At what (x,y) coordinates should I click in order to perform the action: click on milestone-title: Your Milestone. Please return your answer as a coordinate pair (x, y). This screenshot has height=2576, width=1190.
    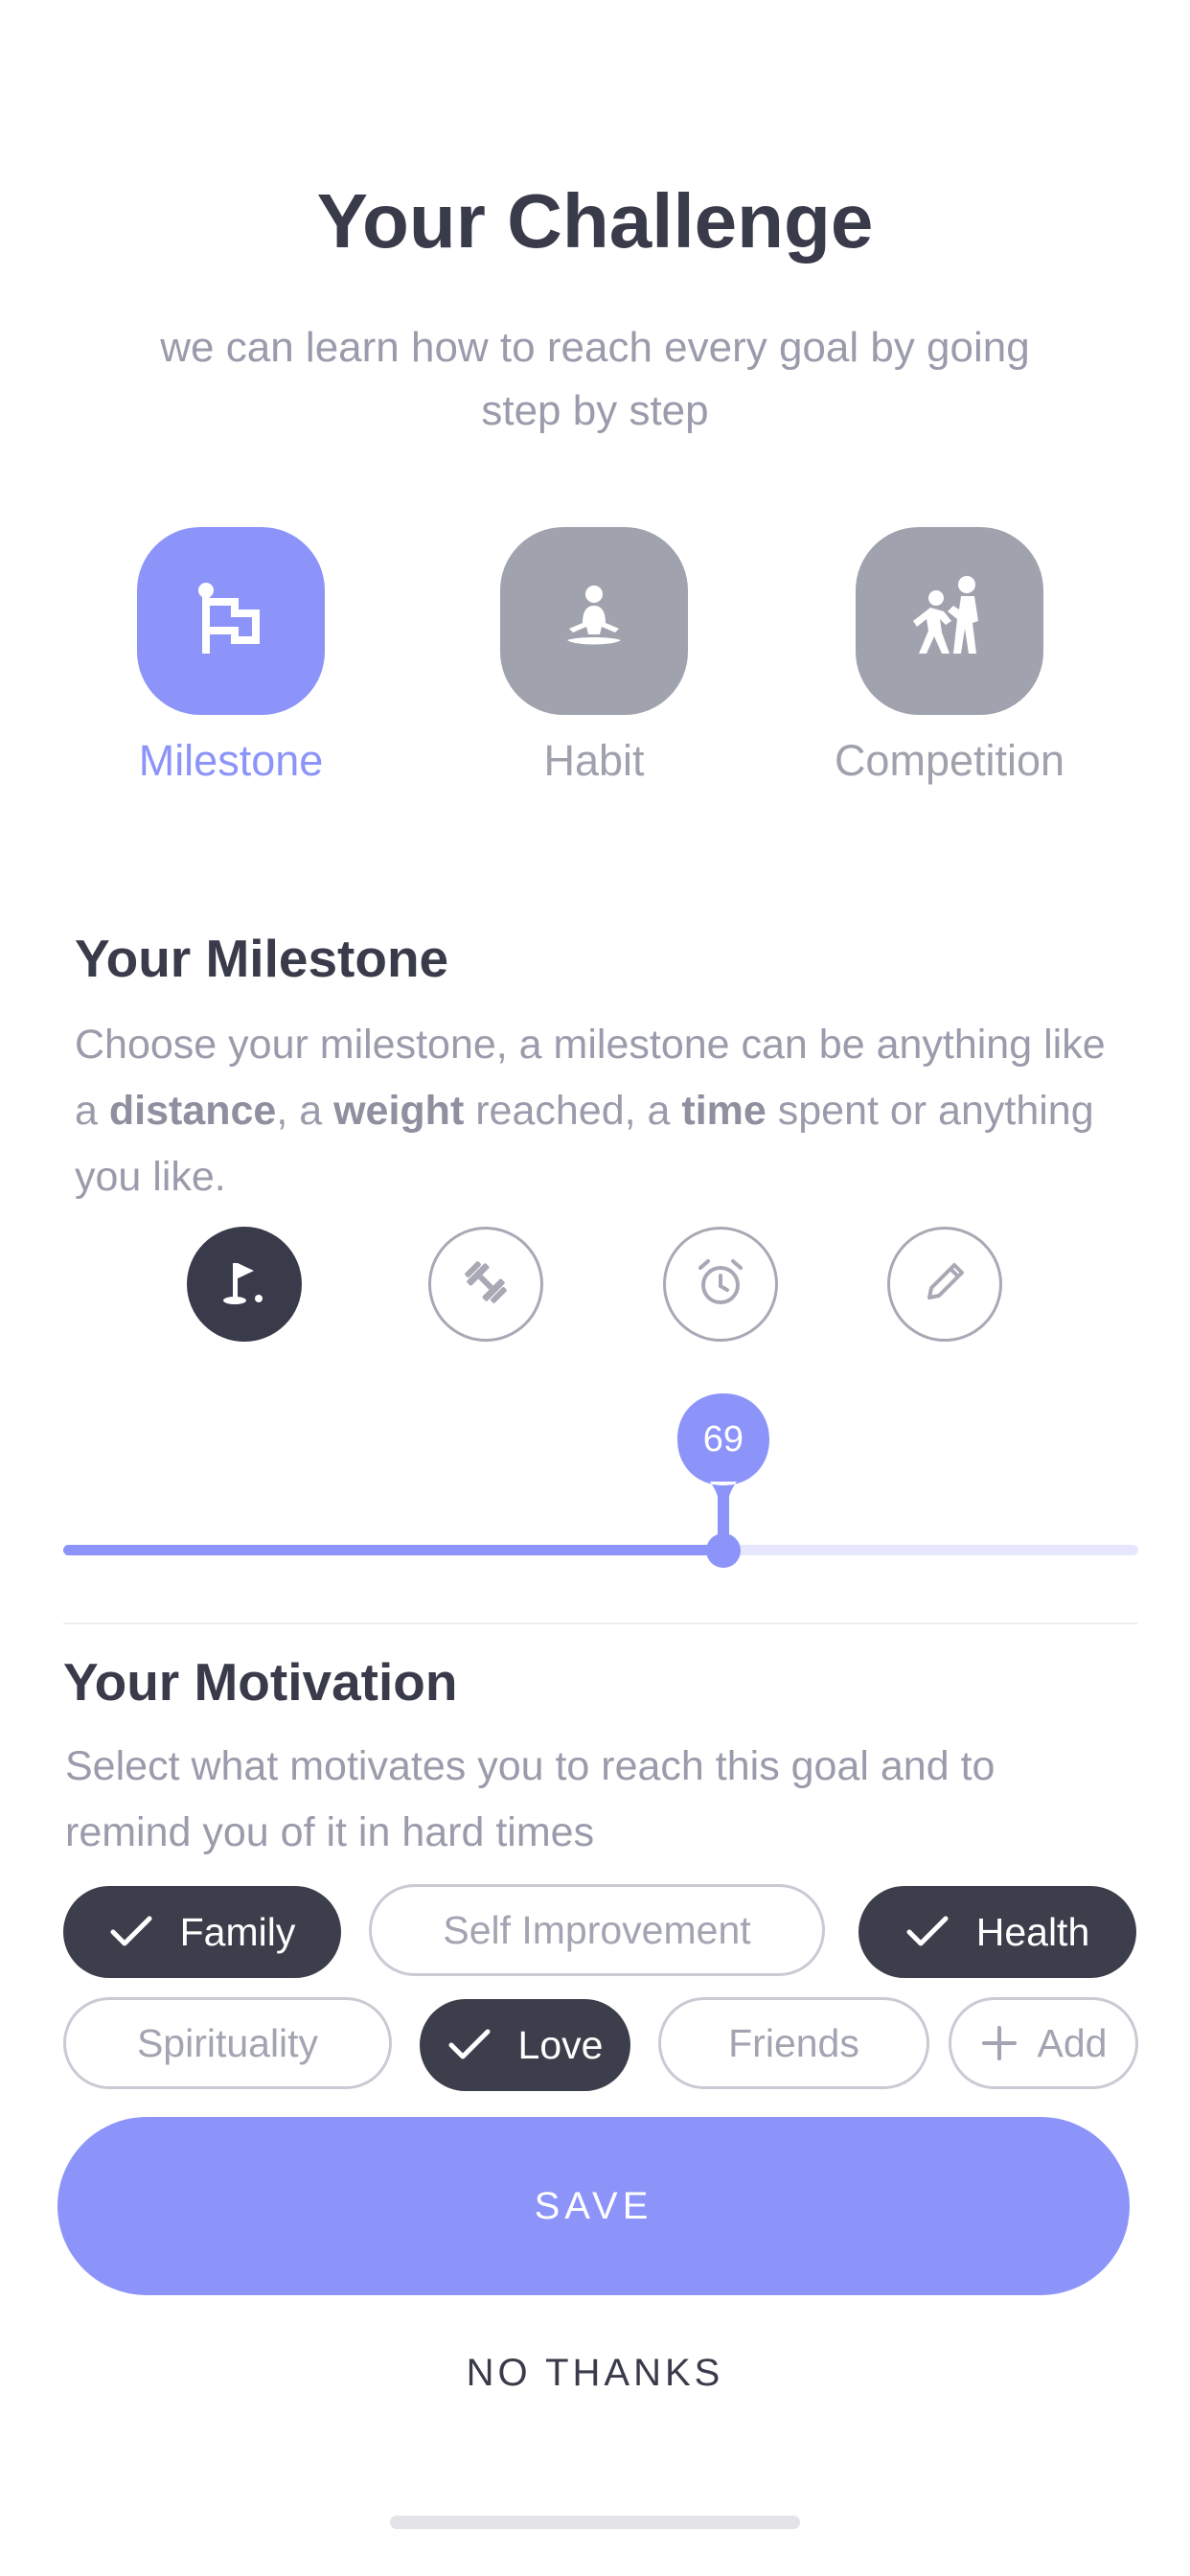
    Looking at the image, I should click on (262, 958).